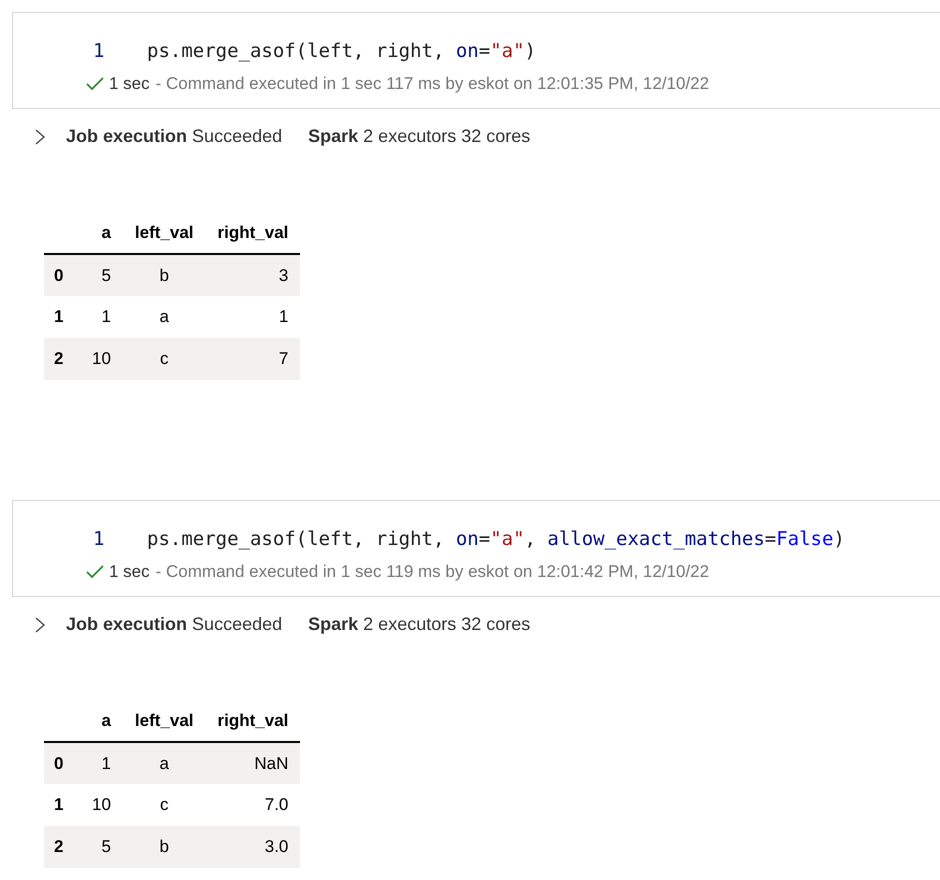 This screenshot has height=880, width=940. I want to click on table-cell: 7.0, so click(253, 805).